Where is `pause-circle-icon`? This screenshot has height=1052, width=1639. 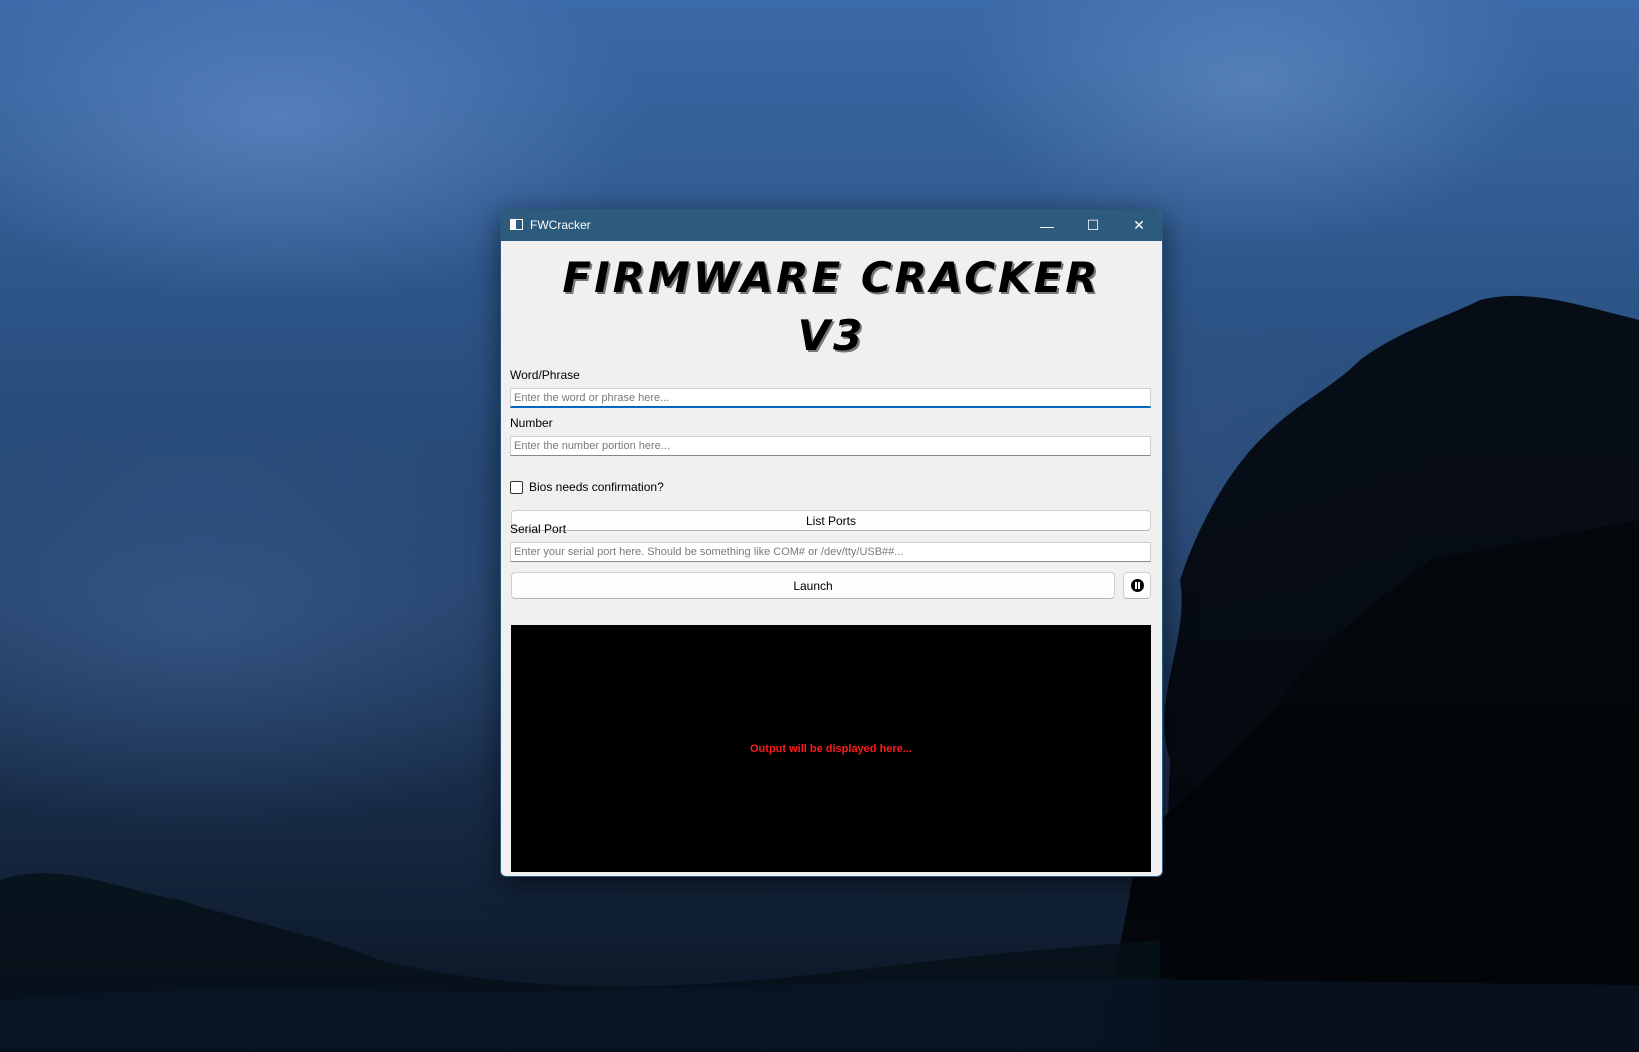 pause-circle-icon is located at coordinates (1137, 585).